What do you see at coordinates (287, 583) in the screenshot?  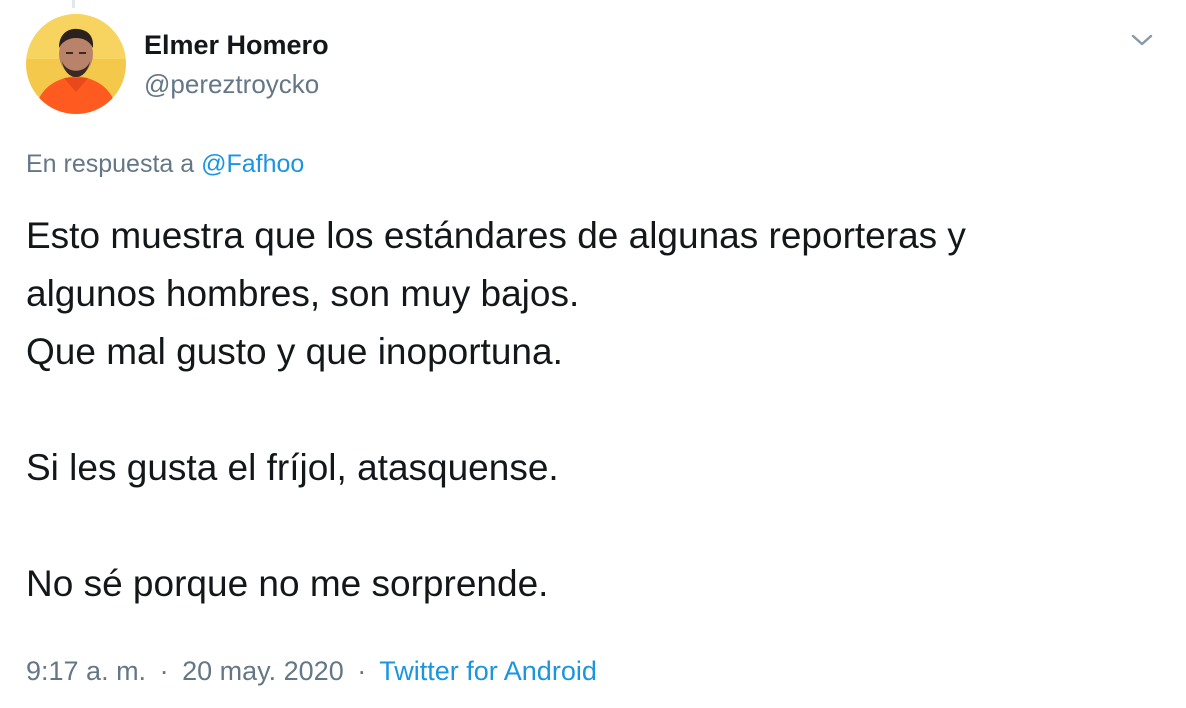 I see `tweet-line: No sé porque no me sorprende.` at bounding box center [287, 583].